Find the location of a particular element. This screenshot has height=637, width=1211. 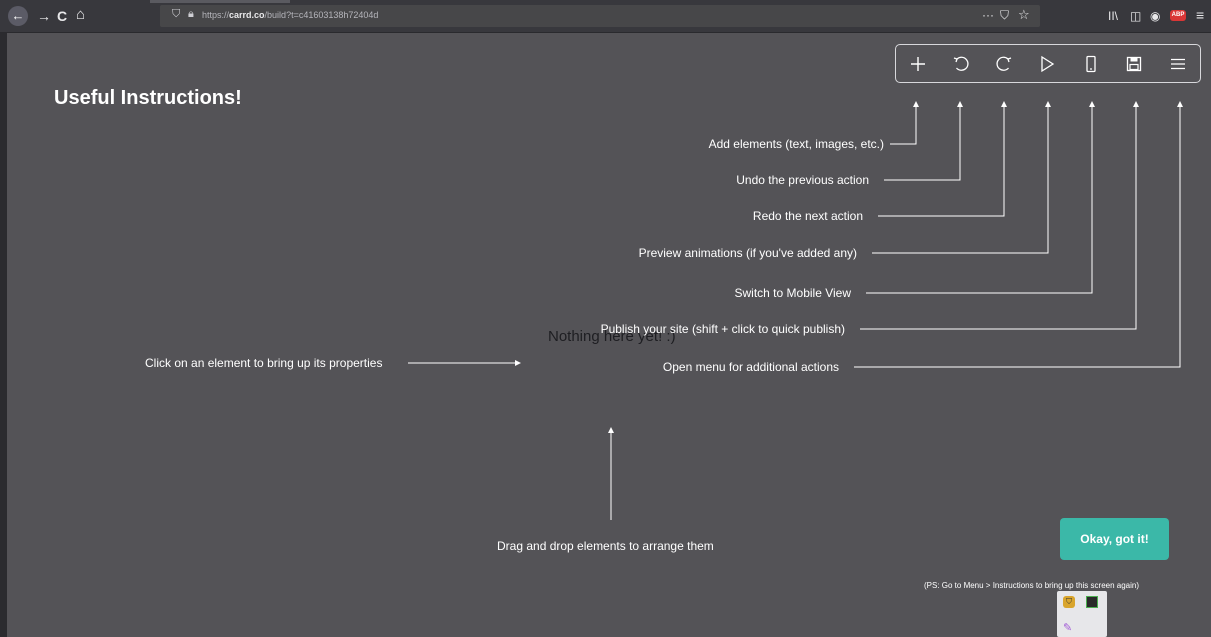

instruction-preview: Preview animations (if you've added any) is located at coordinates (747, 253).